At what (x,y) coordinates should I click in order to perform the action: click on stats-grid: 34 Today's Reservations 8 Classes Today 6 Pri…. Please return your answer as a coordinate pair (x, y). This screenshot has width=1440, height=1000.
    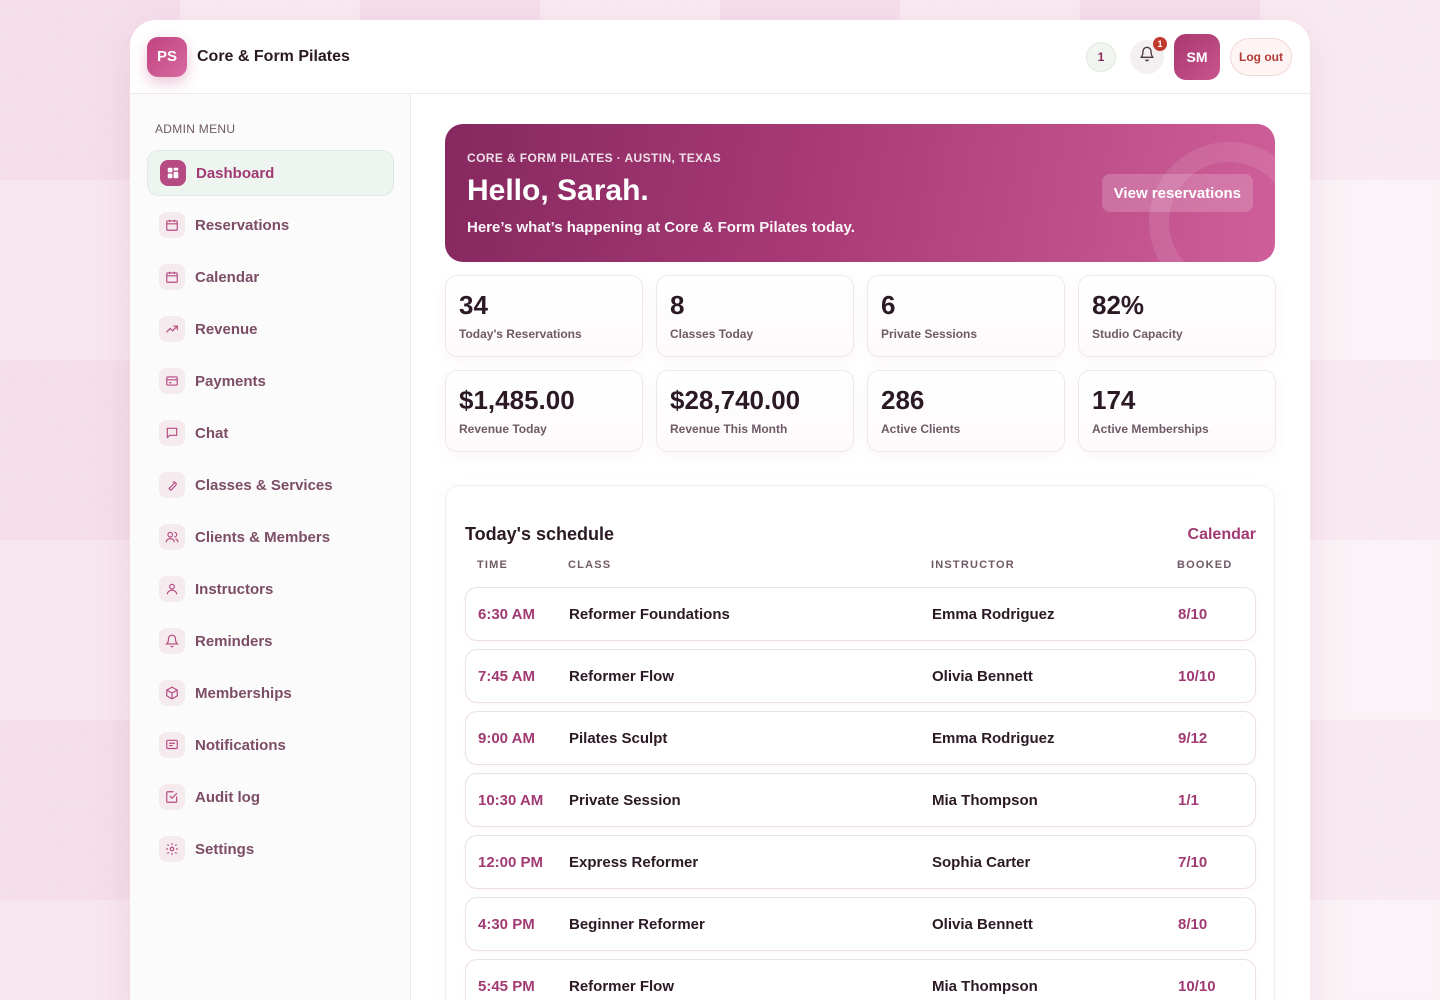
    Looking at the image, I should click on (860, 363).